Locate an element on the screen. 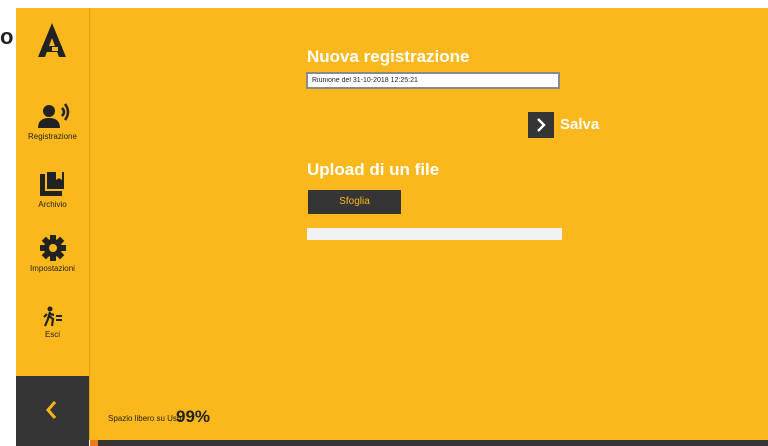 The height and width of the screenshot is (446, 768). archive-icon is located at coordinates (52, 183).